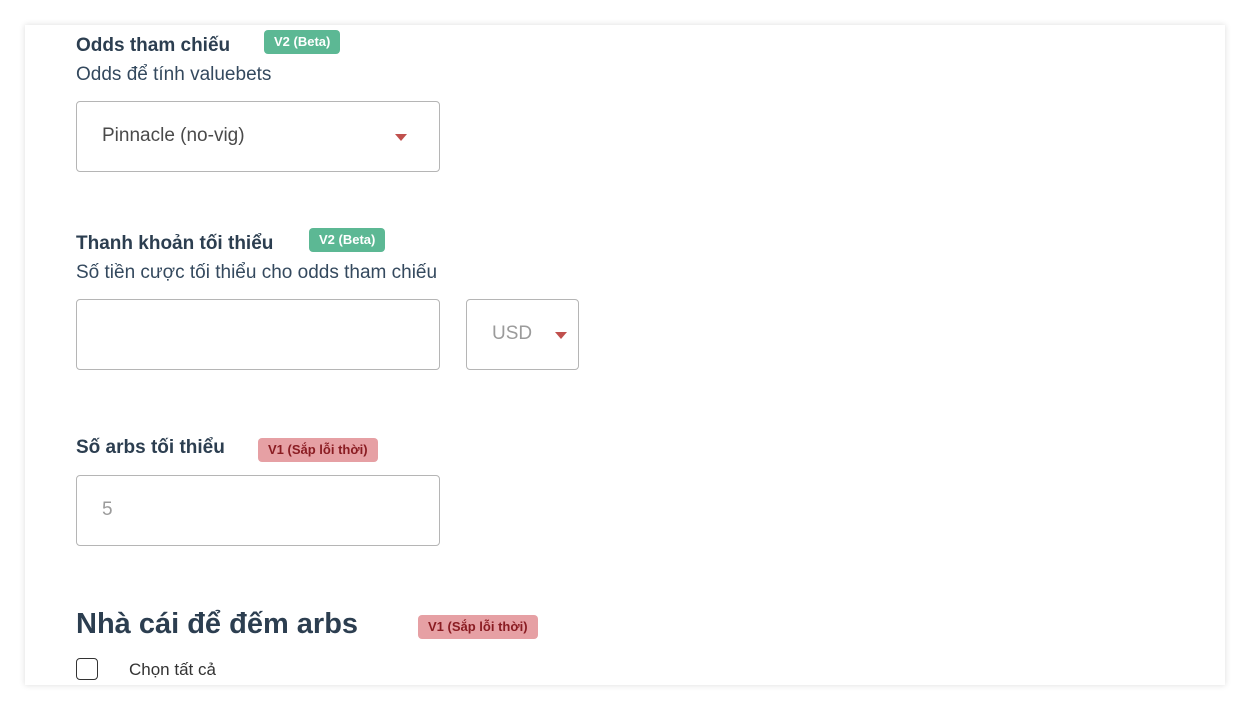  Describe the element at coordinates (258, 510) in the screenshot. I see `min-arbs-input: 5` at that location.